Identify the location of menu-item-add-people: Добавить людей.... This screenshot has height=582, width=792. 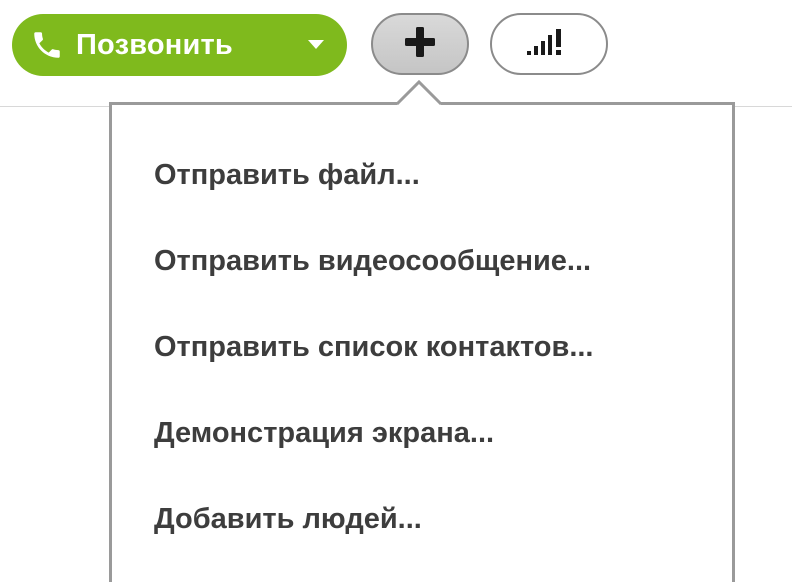
(288, 519).